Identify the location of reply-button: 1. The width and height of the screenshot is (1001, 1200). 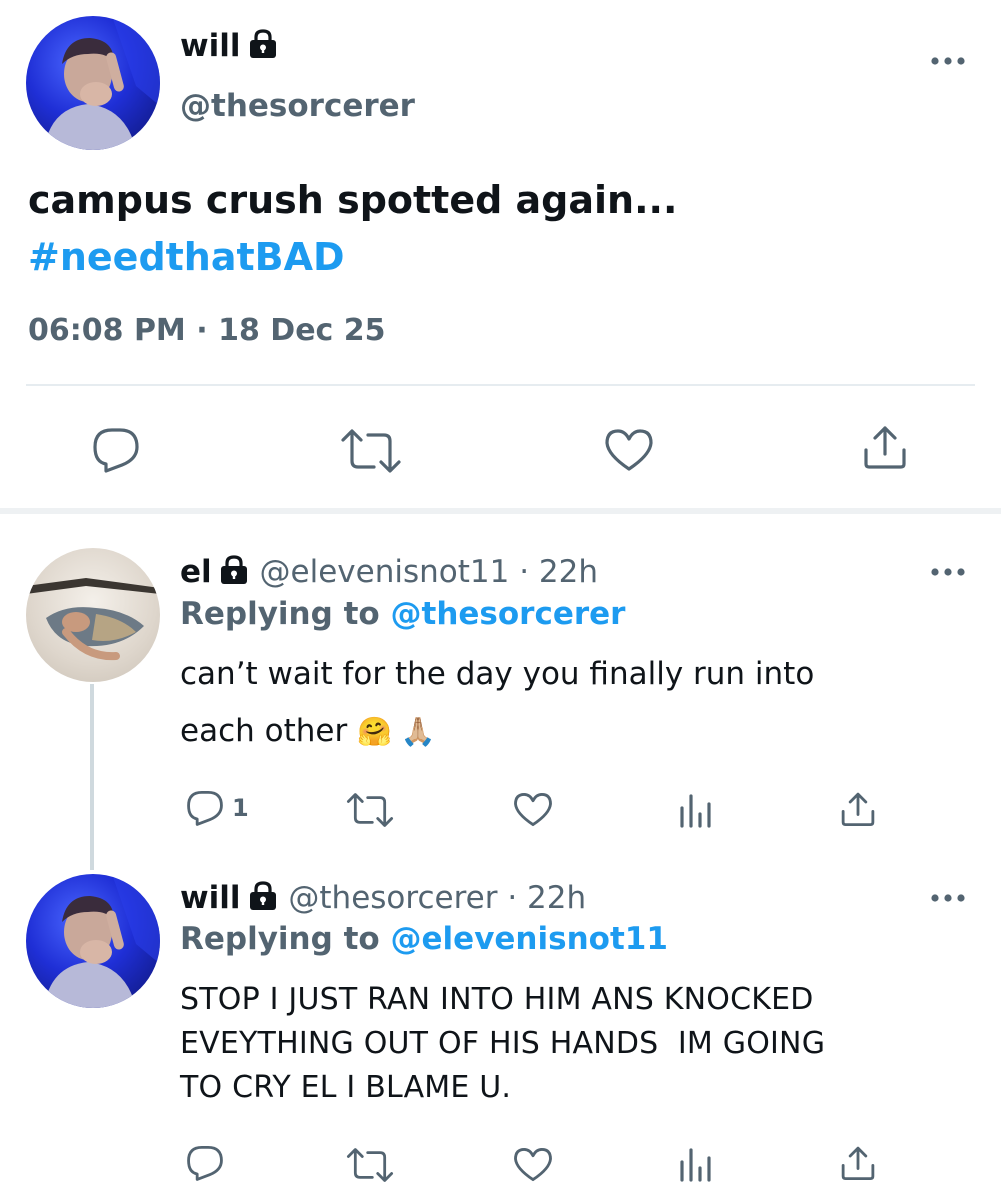
(217, 808).